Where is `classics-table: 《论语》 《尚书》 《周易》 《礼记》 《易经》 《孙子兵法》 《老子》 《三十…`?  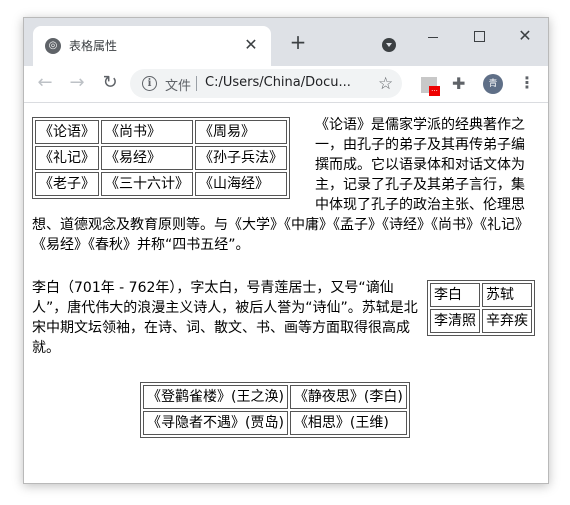
classics-table: 《论语》 《尚书》 《周易》 《礼记》 《易经》 《孙子兵法》 《老子》 《三十… is located at coordinates (161, 158).